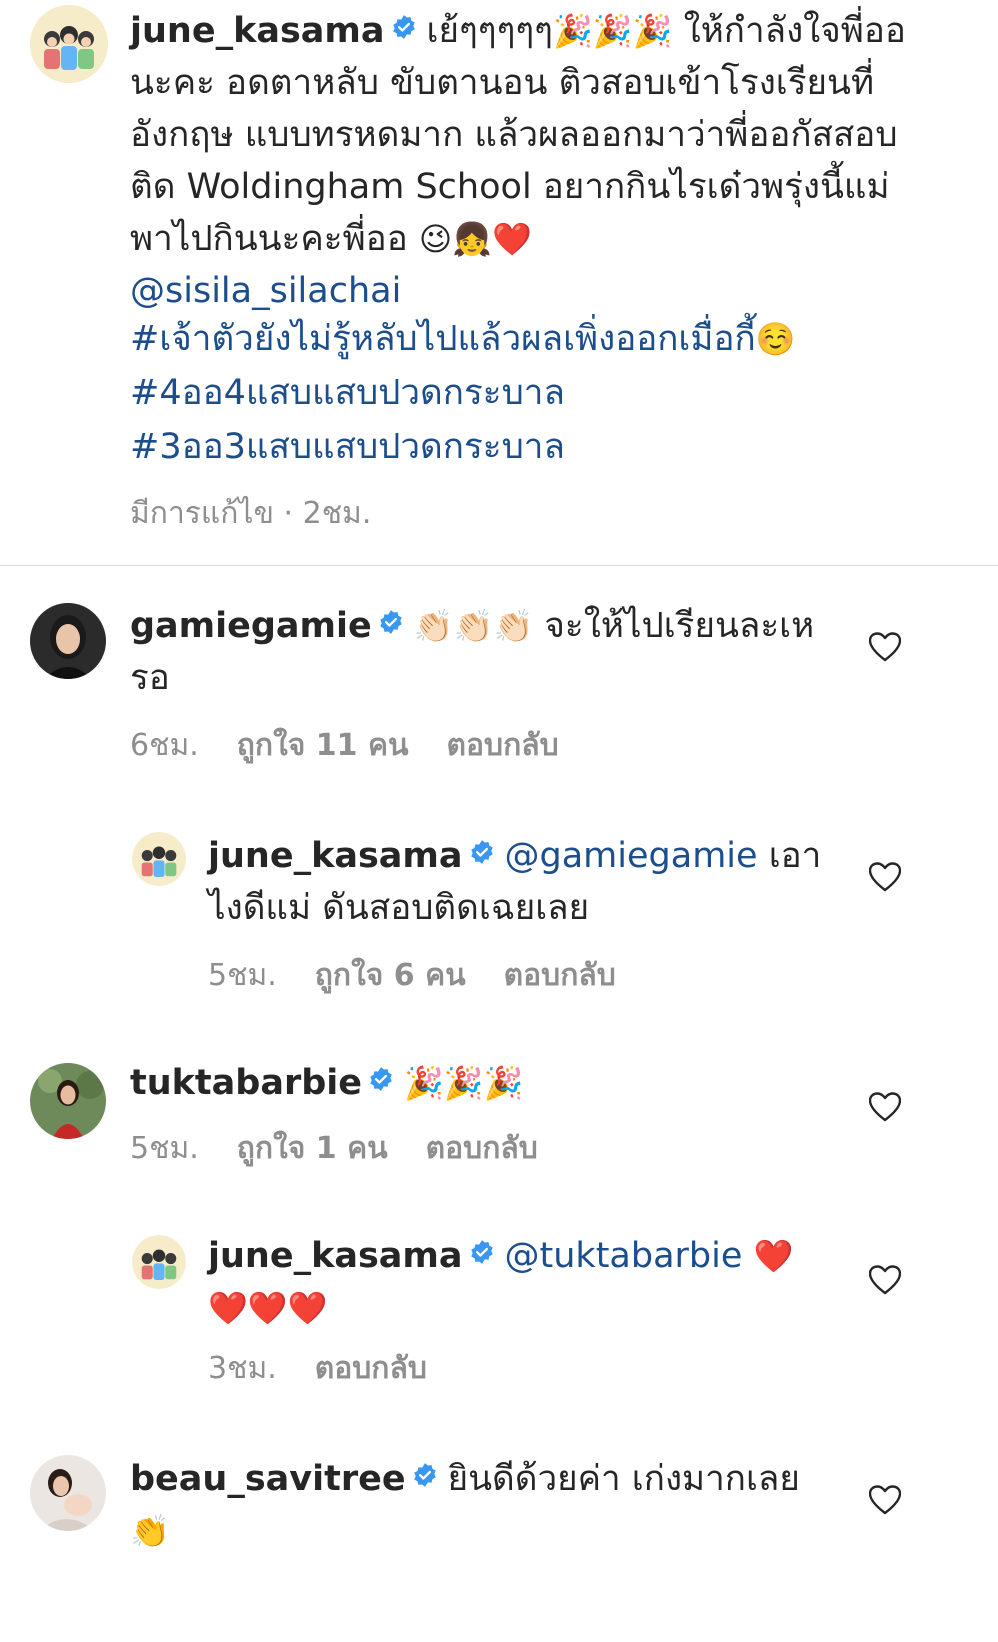 Image resolution: width=998 pixels, height=1642 pixels. I want to click on comment-text: june_kasama @tuktabarbie ❤️❤️❤️❤️, so click(518, 1282).